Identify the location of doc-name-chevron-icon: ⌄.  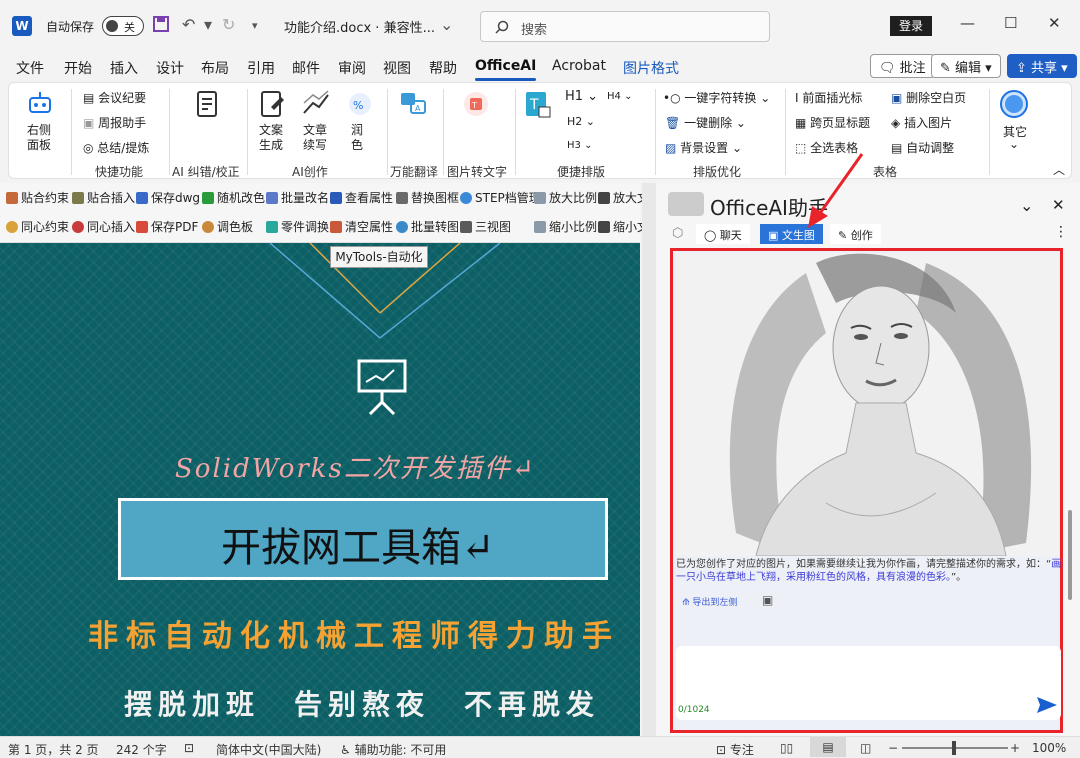
(446, 24).